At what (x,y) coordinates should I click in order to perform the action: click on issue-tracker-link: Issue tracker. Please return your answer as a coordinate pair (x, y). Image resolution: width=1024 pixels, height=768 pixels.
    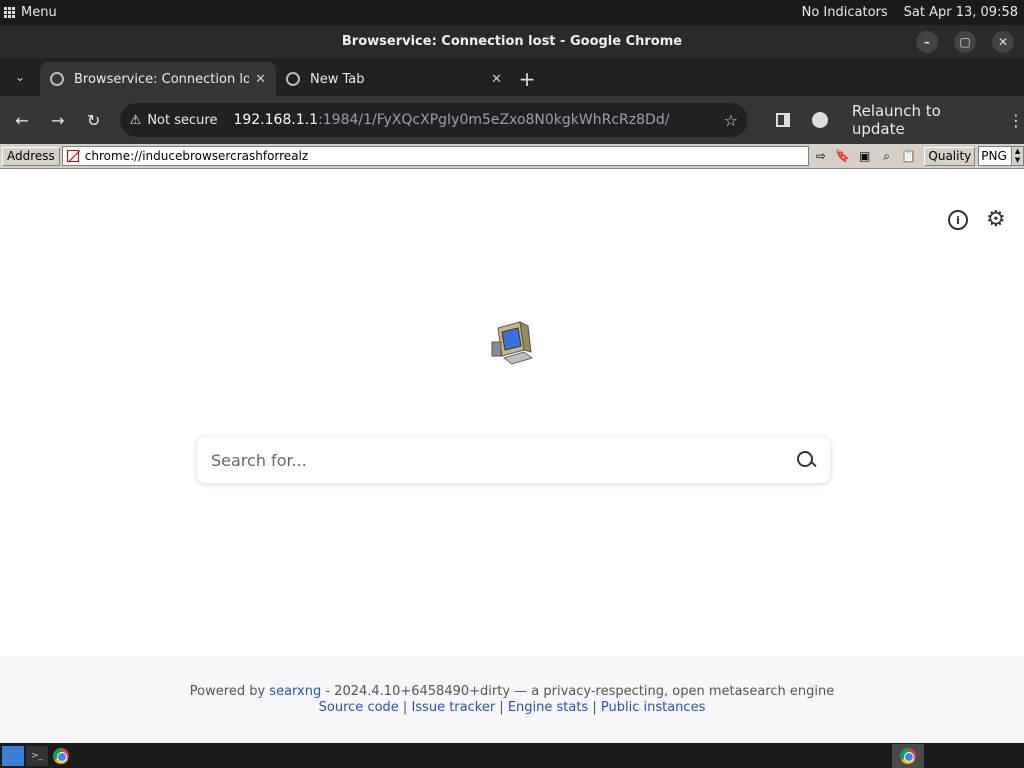
    Looking at the image, I should click on (453, 707).